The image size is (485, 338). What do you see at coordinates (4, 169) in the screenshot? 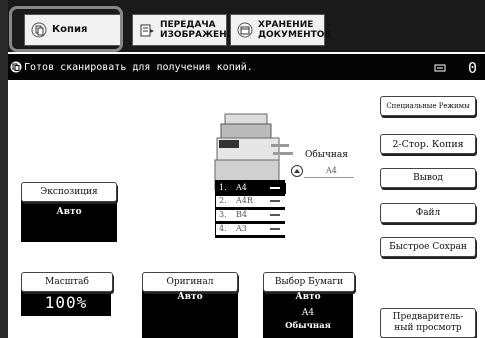
I see `left-bezel` at bounding box center [4, 169].